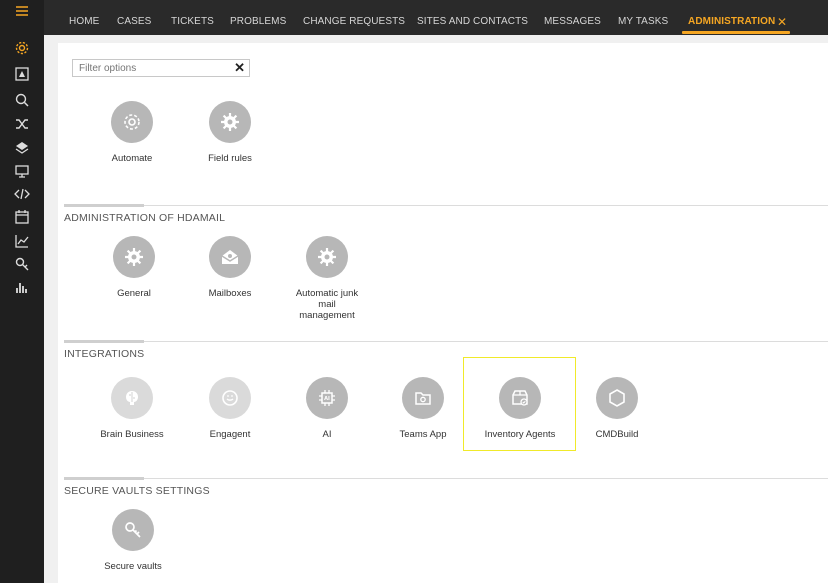  What do you see at coordinates (230, 158) in the screenshot?
I see `tile-label: Field rules` at bounding box center [230, 158].